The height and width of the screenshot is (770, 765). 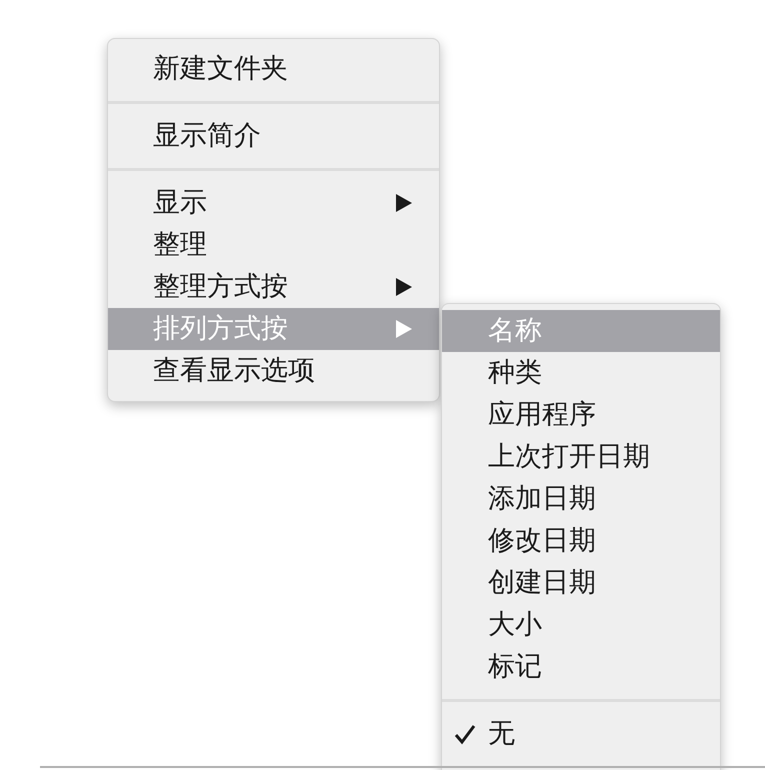 I want to click on menu-item: 显示, so click(x=273, y=203).